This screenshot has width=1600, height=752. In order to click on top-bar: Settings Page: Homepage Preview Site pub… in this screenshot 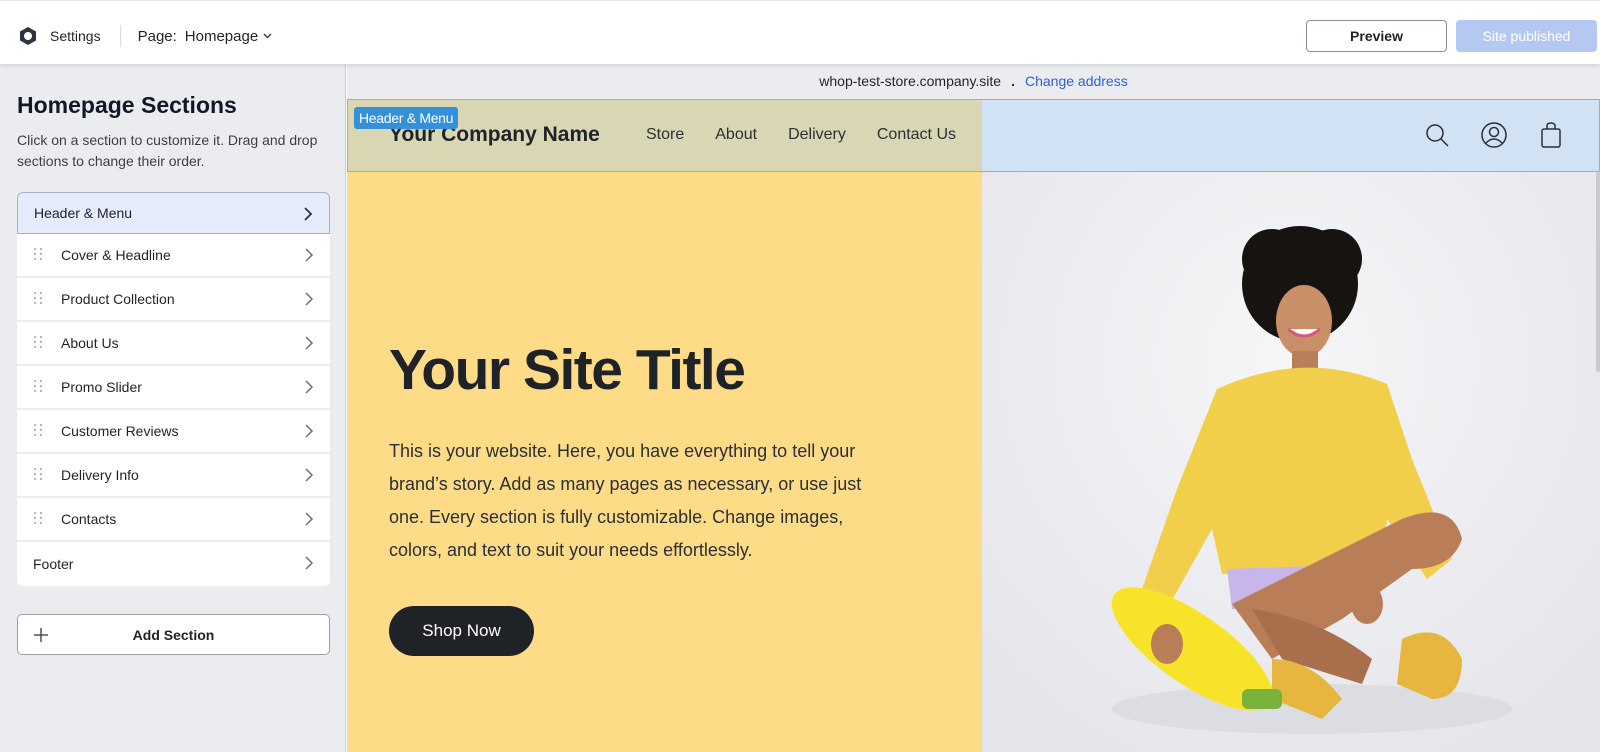, I will do `click(800, 32)`.